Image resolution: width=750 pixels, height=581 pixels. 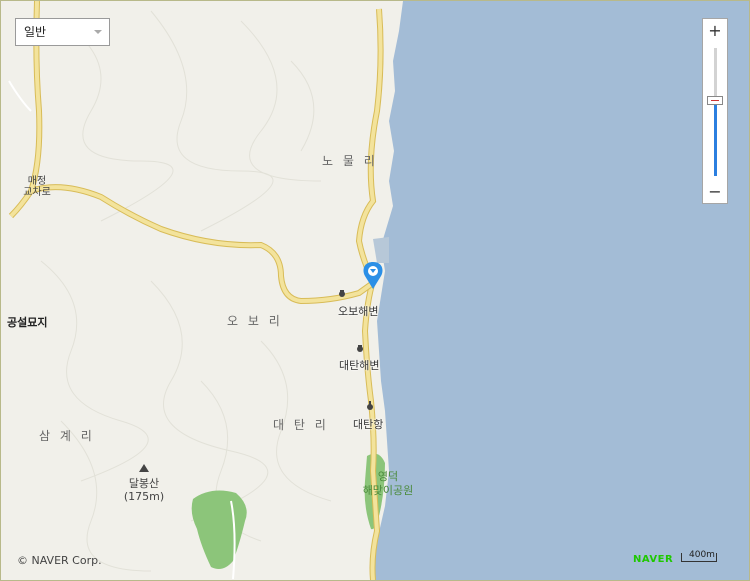 I want to click on park-label-line1: 영덕, so click(x=388, y=476).